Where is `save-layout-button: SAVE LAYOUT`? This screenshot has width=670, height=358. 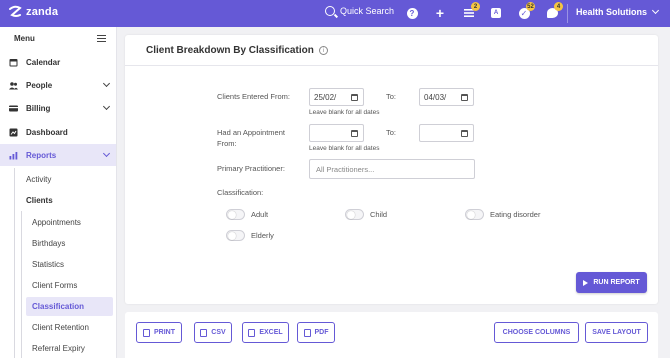 save-layout-button: SAVE LAYOUT is located at coordinates (616, 332).